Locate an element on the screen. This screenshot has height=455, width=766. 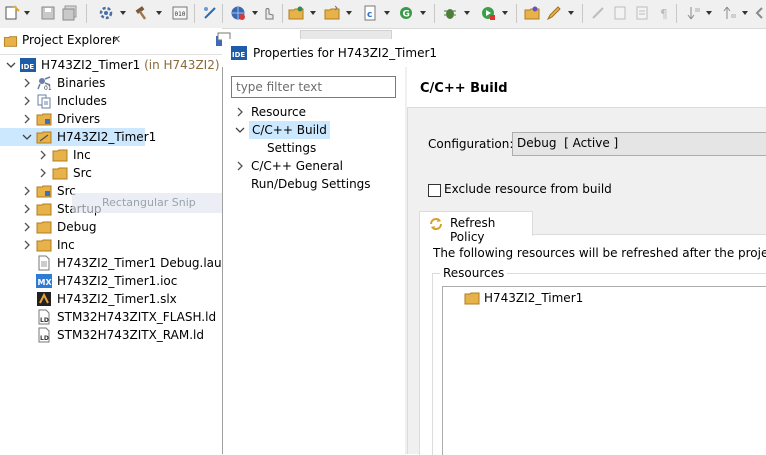
tree-item-binaries: 01 Binaries is located at coordinates (111, 83).